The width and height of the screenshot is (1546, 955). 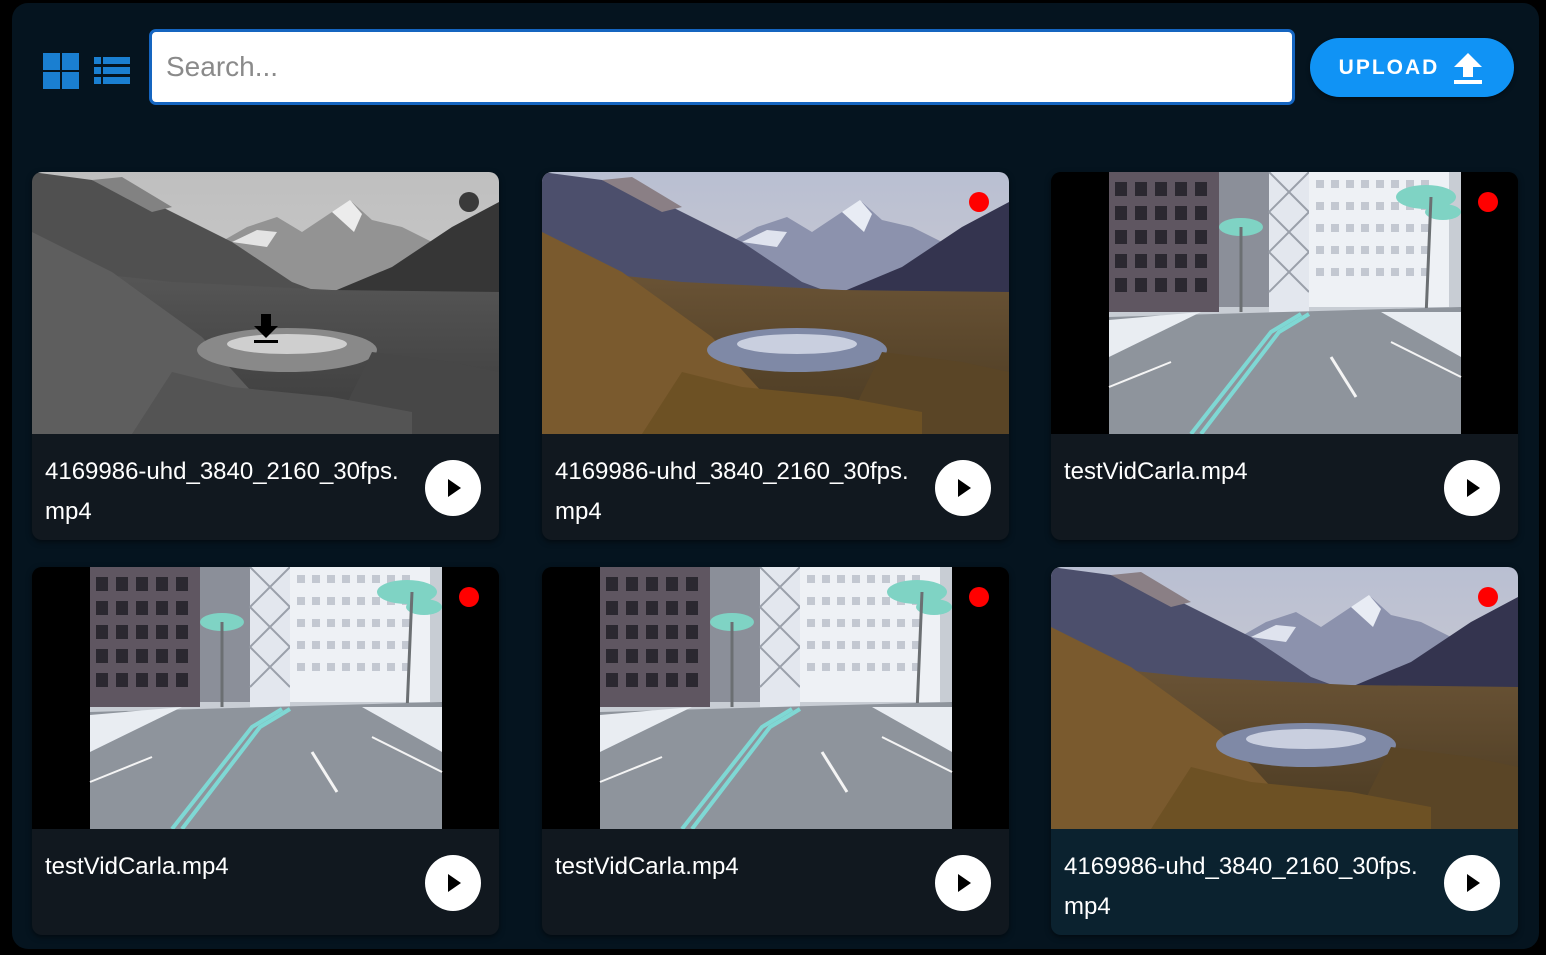 I want to click on upload-icon, so click(x=1468, y=68).